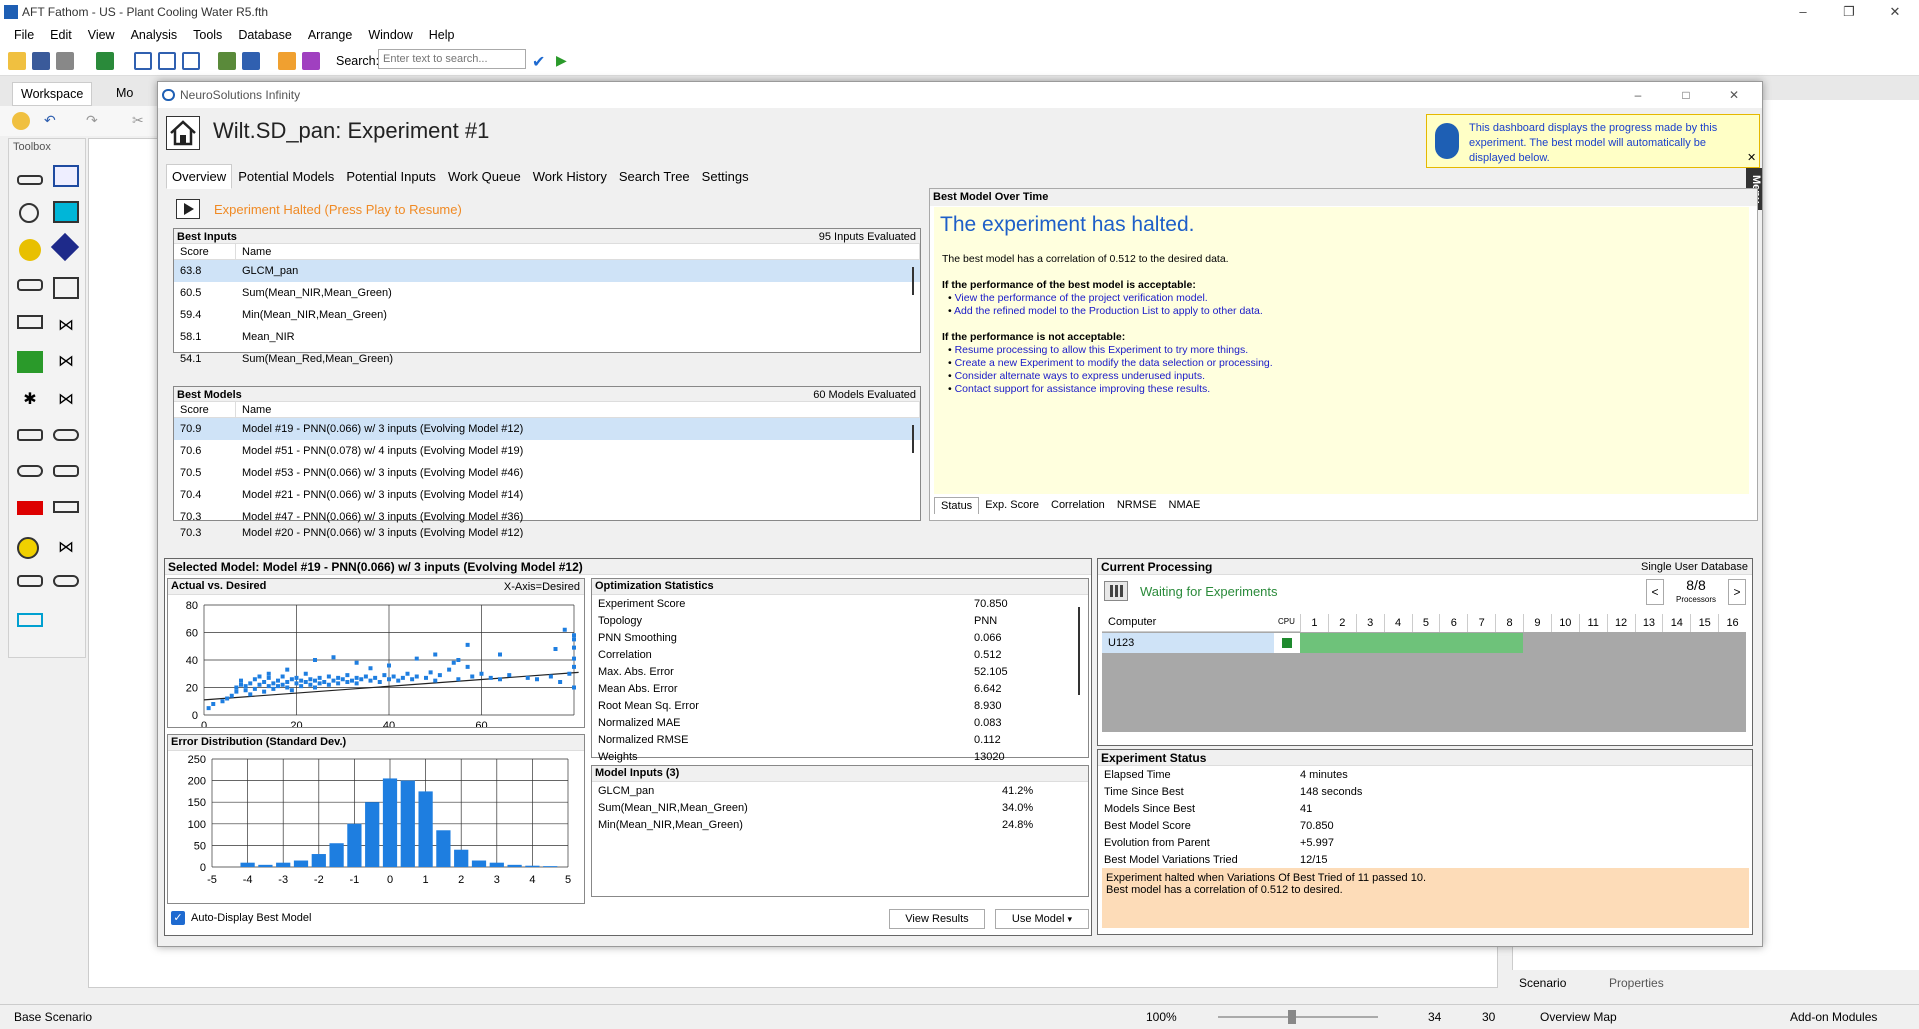 This screenshot has height=1029, width=1919. I want to click on table-row: 58.1 Mean_NIR, so click(547, 337).